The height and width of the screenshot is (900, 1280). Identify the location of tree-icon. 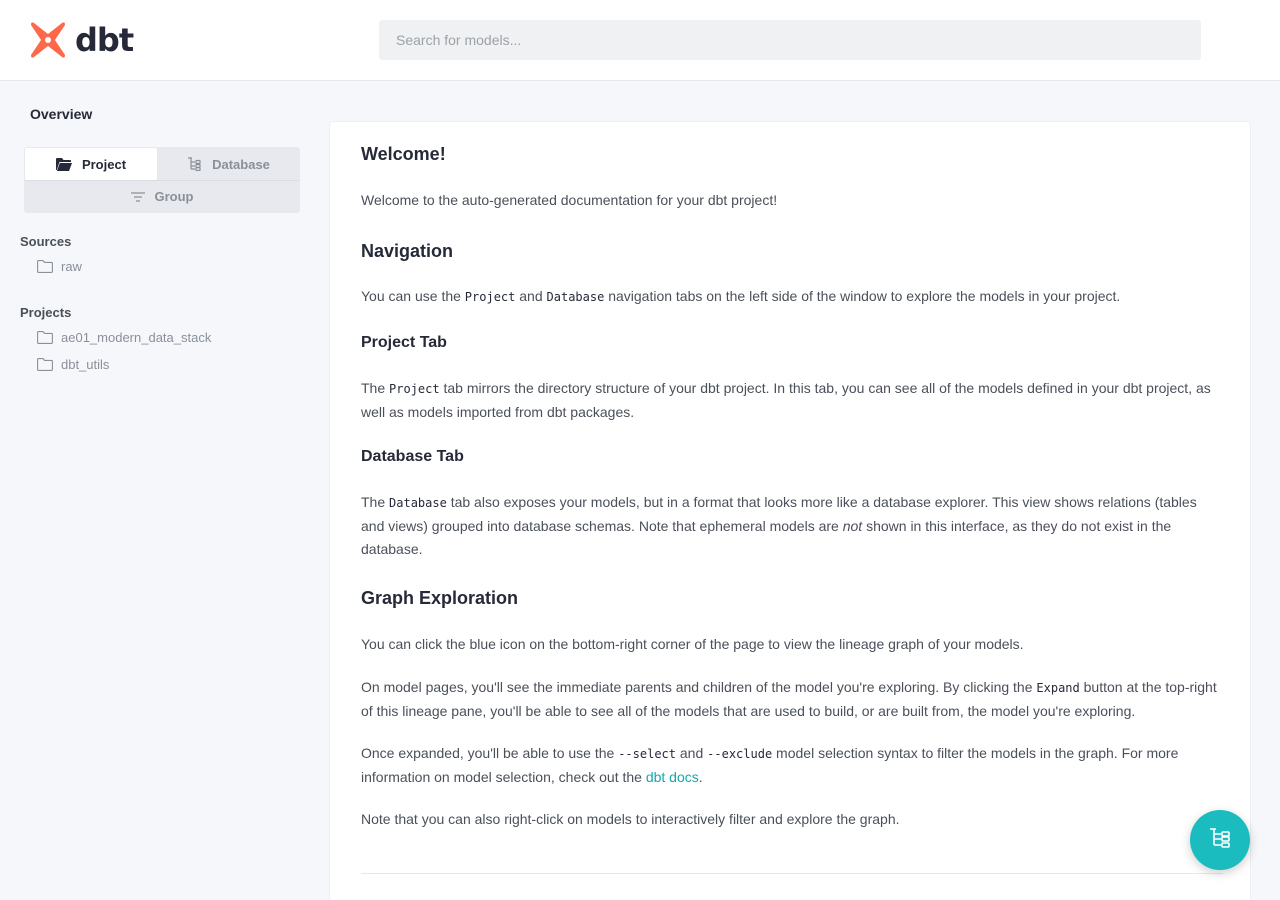
(194, 164).